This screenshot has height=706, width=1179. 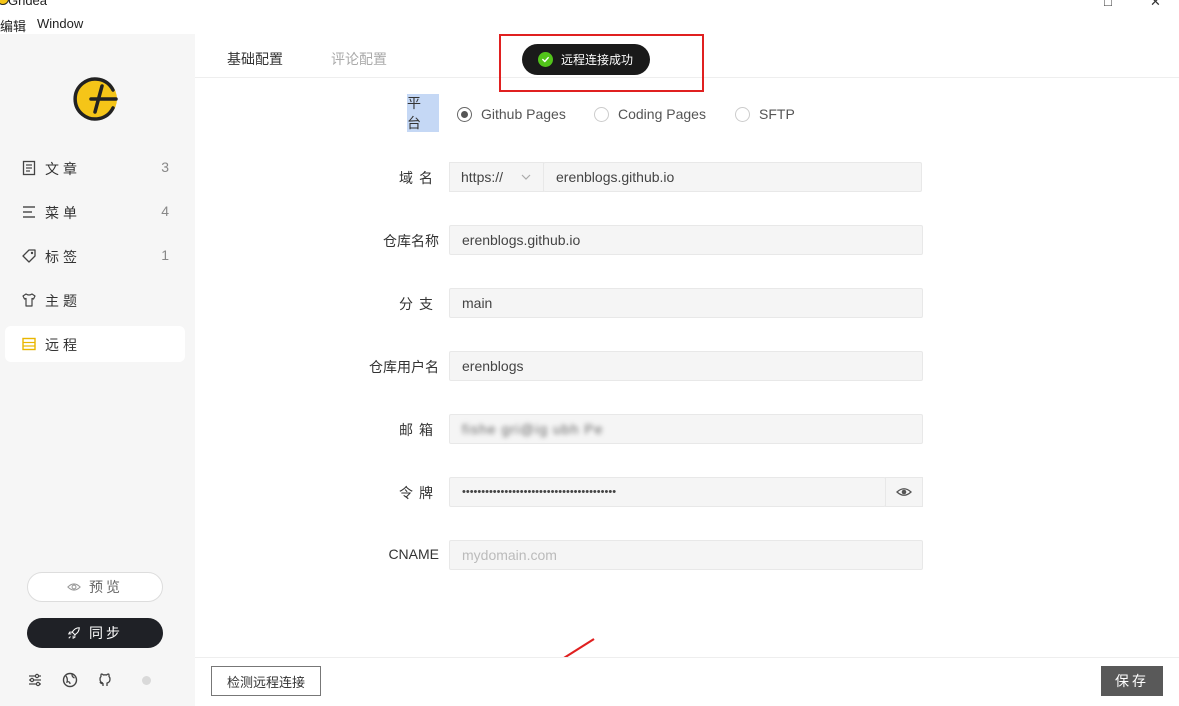 What do you see at coordinates (95, 256) in the screenshot?
I see `sidebar-item-tags: 标签 1` at bounding box center [95, 256].